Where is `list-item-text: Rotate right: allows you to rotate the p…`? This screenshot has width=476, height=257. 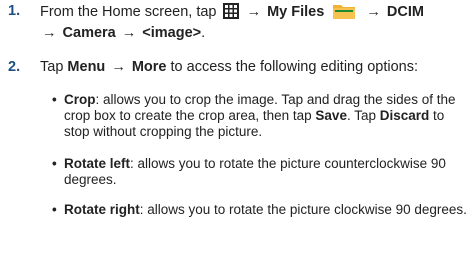 list-item-text: Rotate right: allows you to rotate the p… is located at coordinates (268, 210).